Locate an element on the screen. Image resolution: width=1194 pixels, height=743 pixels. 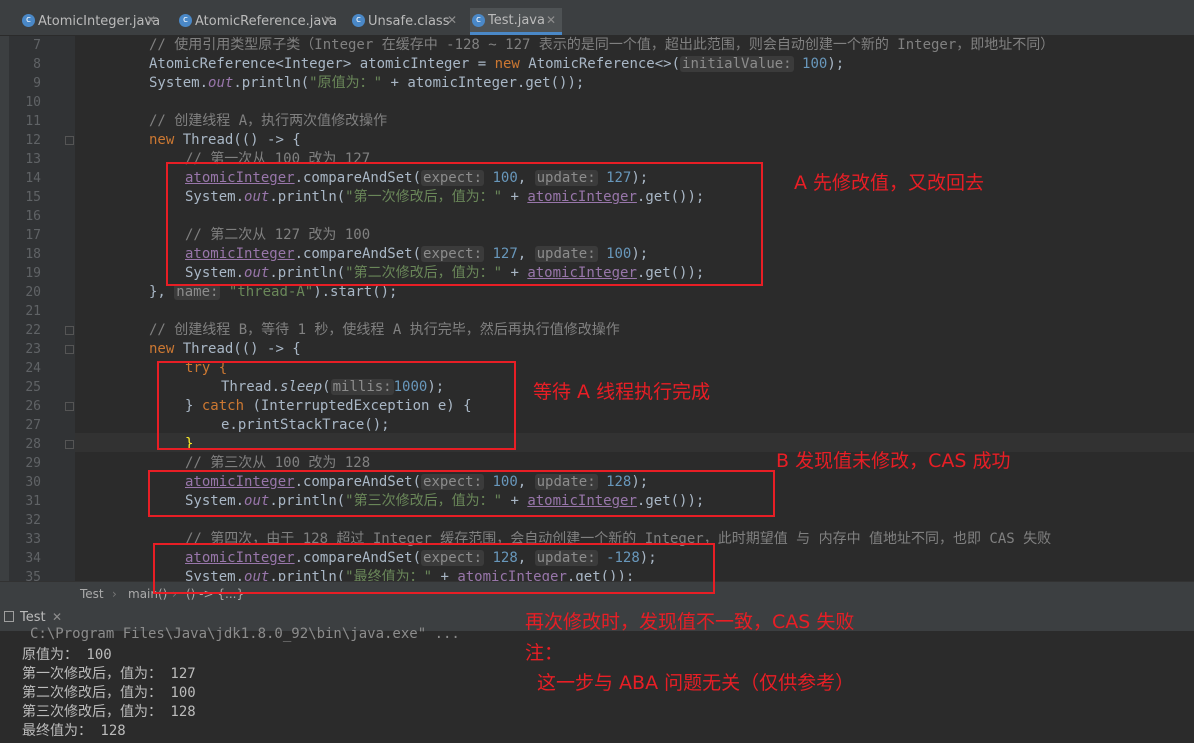
code-line-23: new Thread(() -> { is located at coordinates (225, 349).